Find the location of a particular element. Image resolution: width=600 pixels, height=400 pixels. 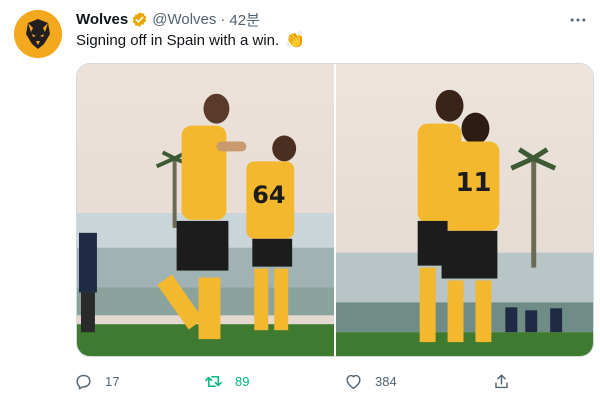

share-icon is located at coordinates (501, 380).